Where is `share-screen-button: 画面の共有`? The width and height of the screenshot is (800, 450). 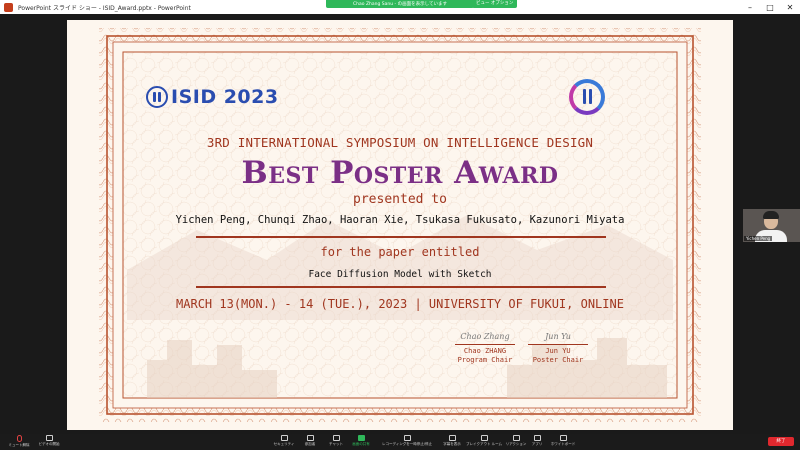 share-screen-button: 画面の共有 is located at coordinates (361, 441).